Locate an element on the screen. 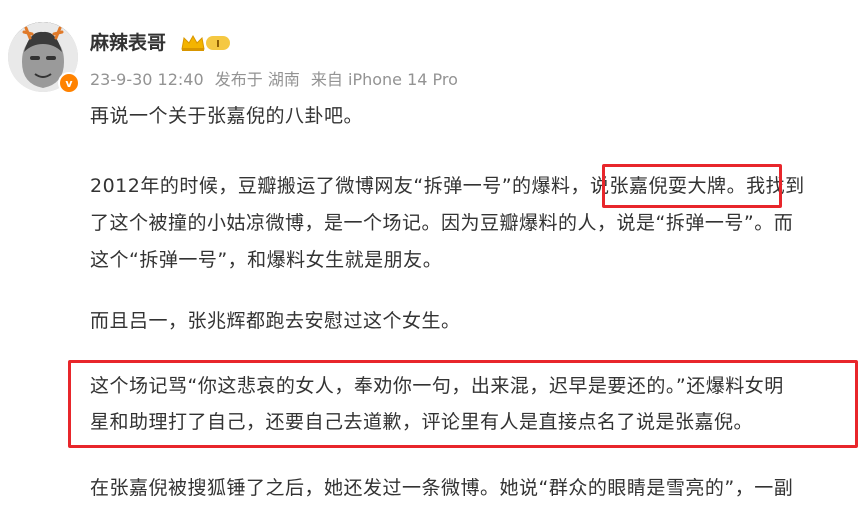 This screenshot has height=507, width=864. paragraph-2-line-3: 这个“拆弹一号”，和爆料女生就是朋友。 is located at coordinates (266, 260).